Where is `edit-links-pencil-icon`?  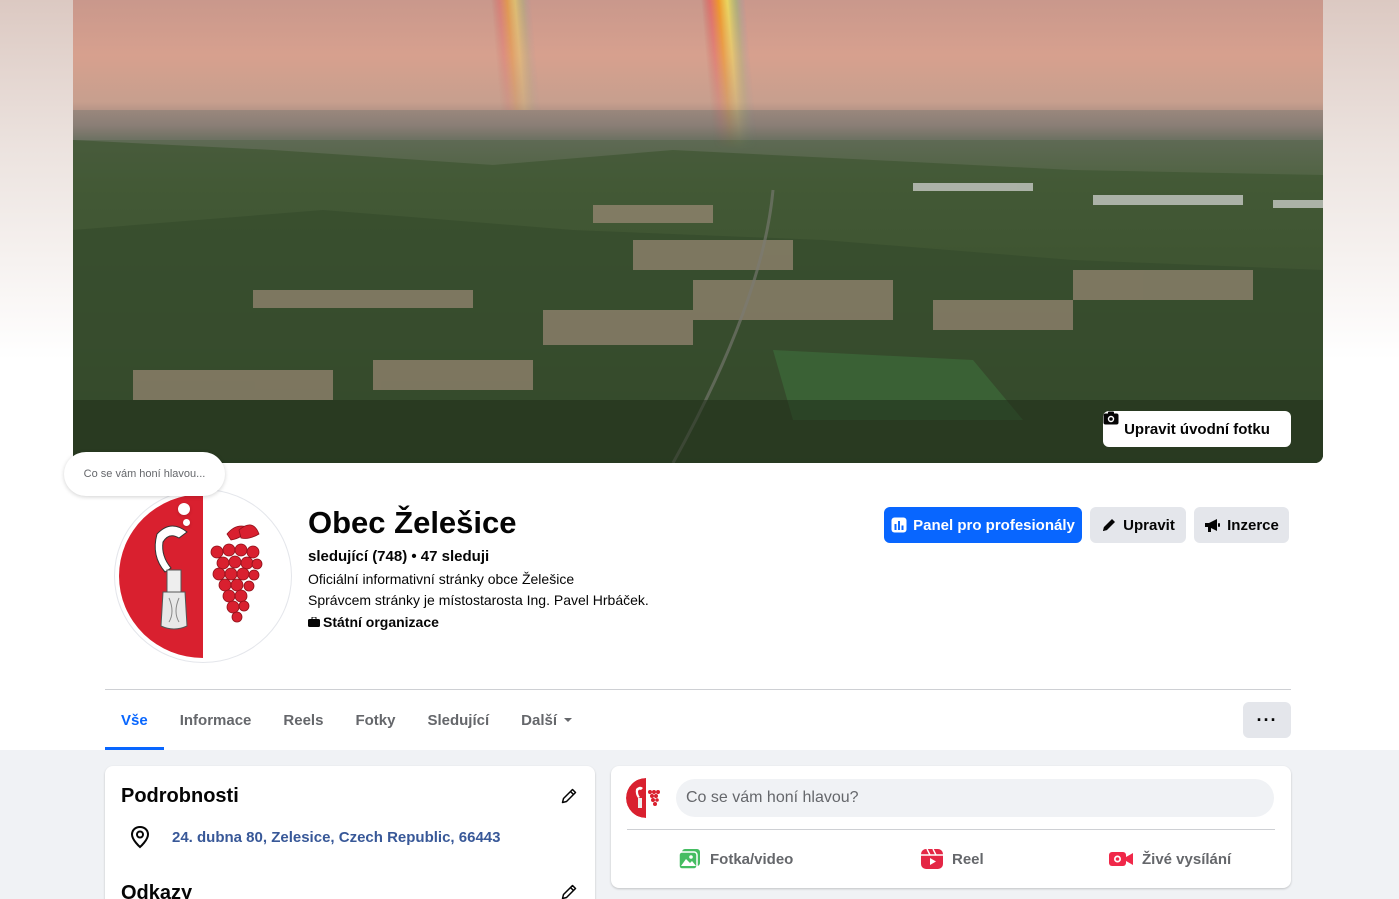
edit-links-pencil-icon is located at coordinates (569, 891).